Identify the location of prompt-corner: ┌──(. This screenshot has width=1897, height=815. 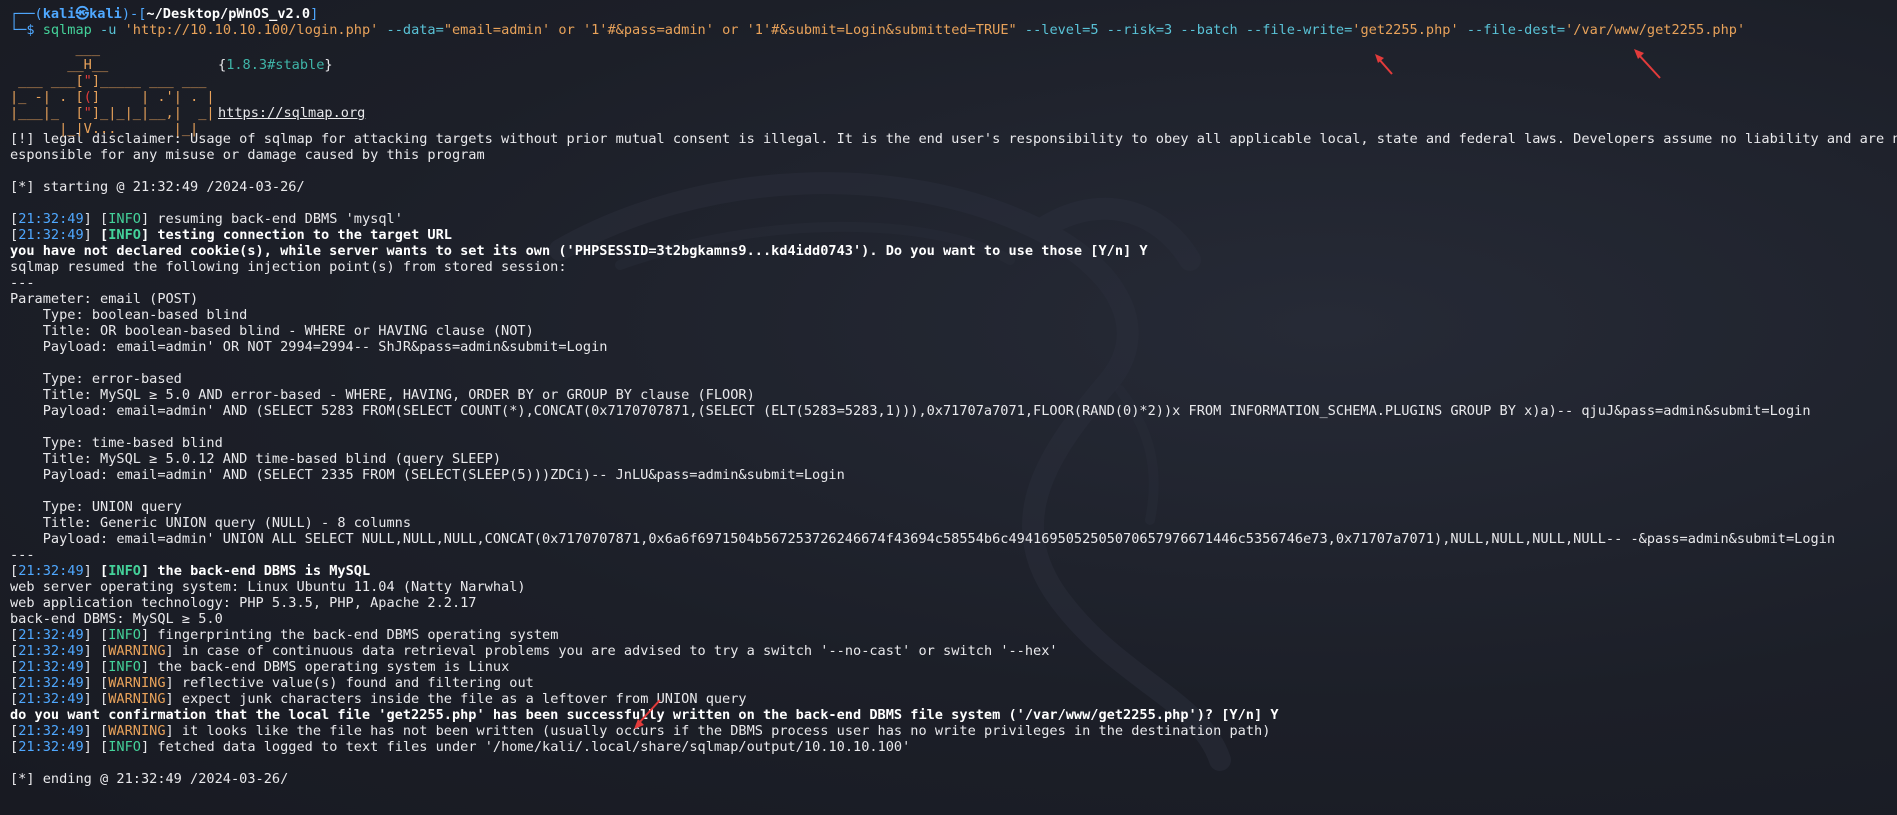
(26, 14).